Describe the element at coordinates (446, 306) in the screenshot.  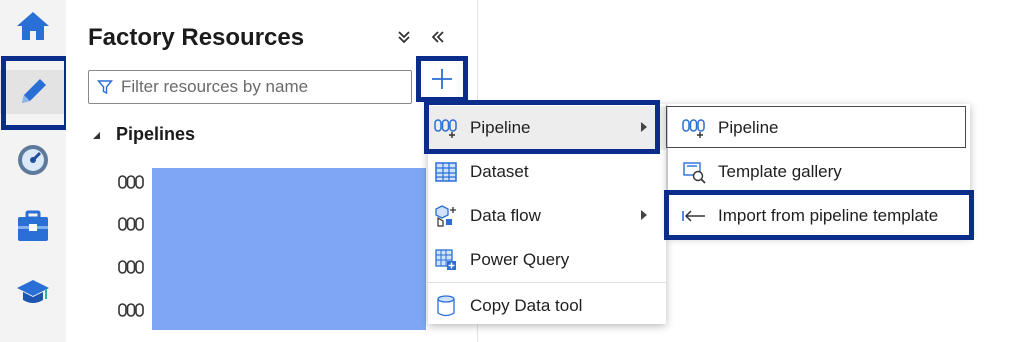
I see `cylinder-icon` at that location.